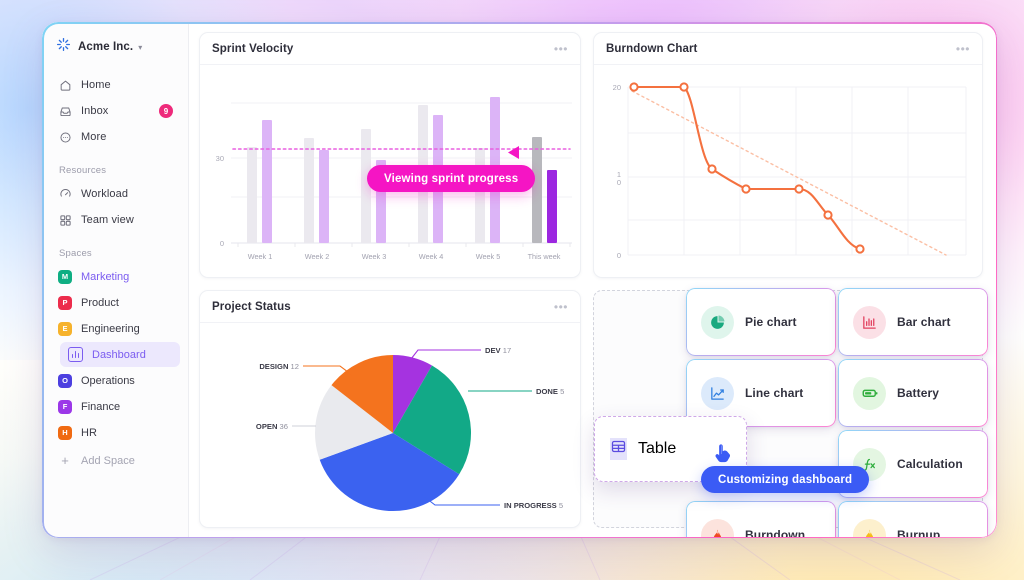 This screenshot has height=580, width=1024. What do you see at coordinates (220, 158) in the screenshot?
I see `svg-text: 30` at bounding box center [220, 158].